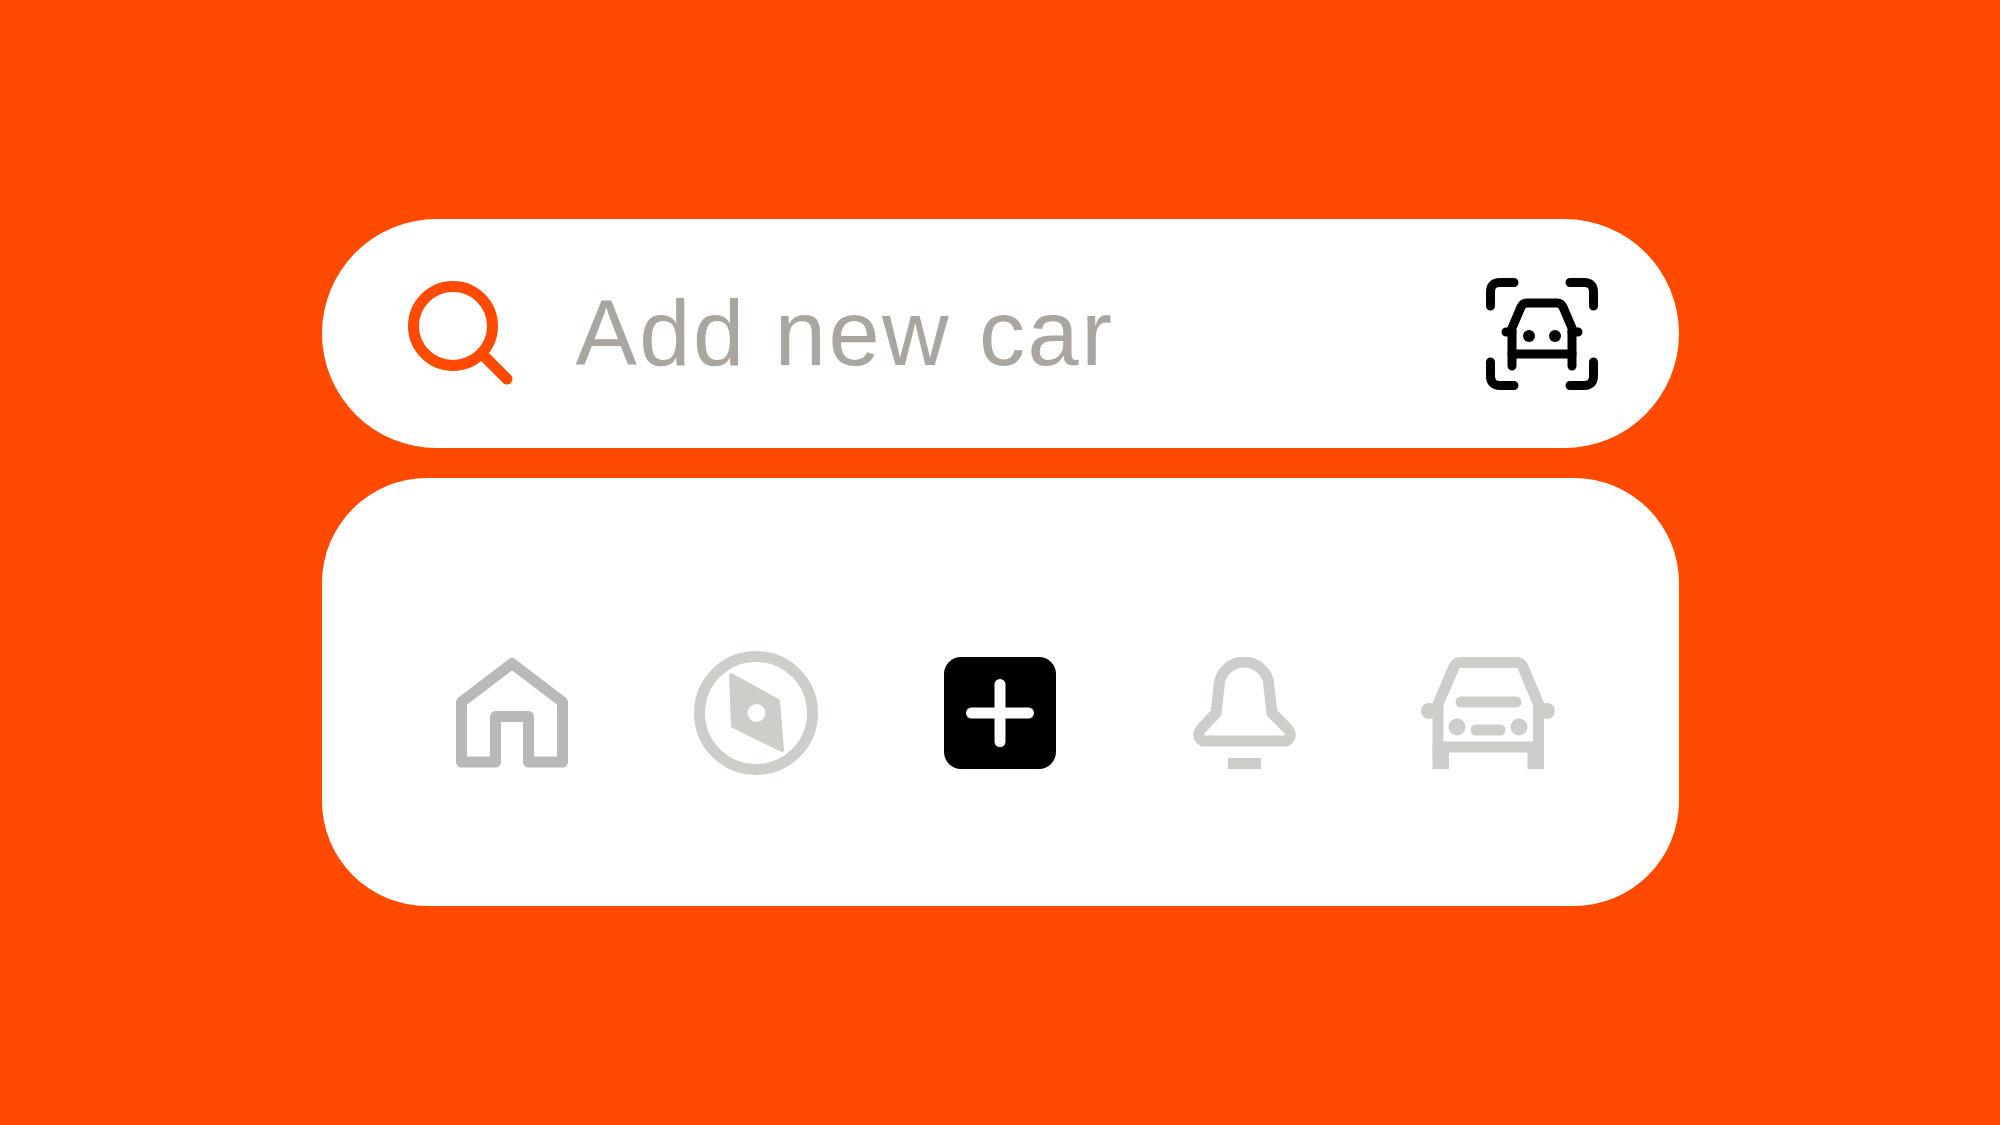 The height and width of the screenshot is (1125, 2000). What do you see at coordinates (512, 713) in the screenshot?
I see `home-icon` at bounding box center [512, 713].